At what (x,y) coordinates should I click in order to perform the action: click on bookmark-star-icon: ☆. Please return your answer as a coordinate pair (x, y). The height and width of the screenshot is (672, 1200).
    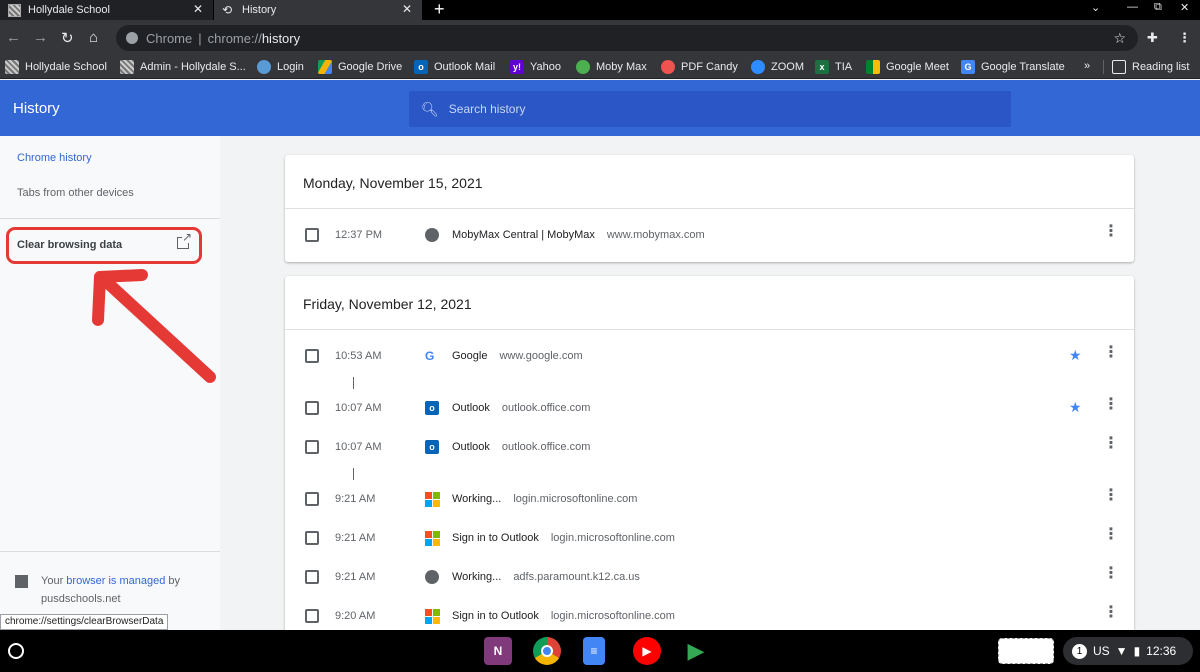
    Looking at the image, I should click on (1119, 38).